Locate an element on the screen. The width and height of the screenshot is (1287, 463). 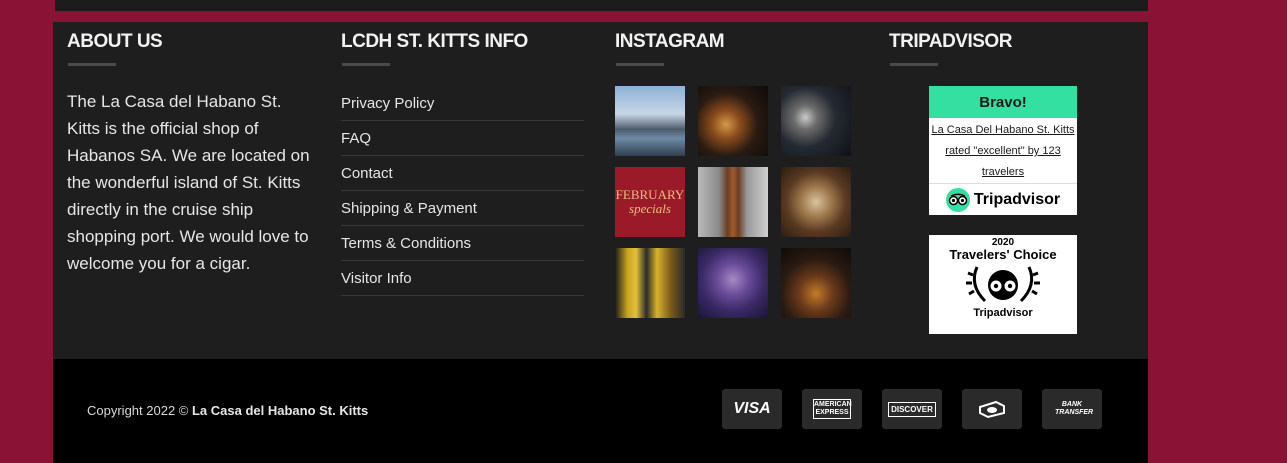
link-label: Privacy Policy is located at coordinates (387, 103).